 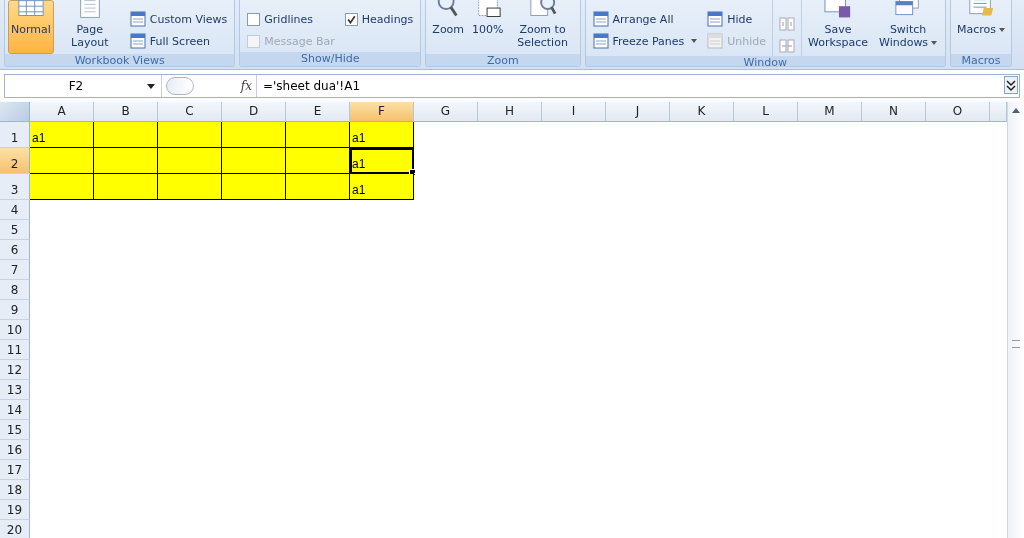 What do you see at coordinates (908, 27) in the screenshot?
I see `ribbon-button: Switch Windows` at bounding box center [908, 27].